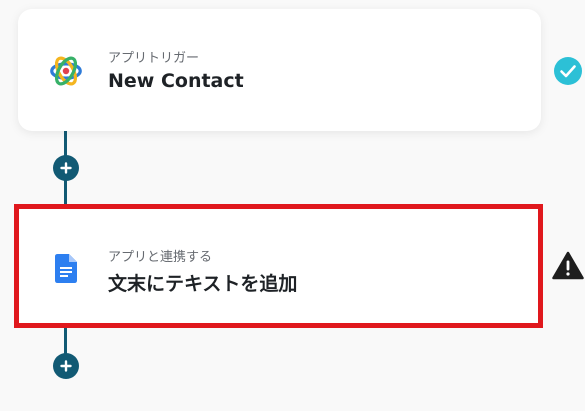  Describe the element at coordinates (154, 58) in the screenshot. I see `trigger-category-label: アプリトリガー` at that location.